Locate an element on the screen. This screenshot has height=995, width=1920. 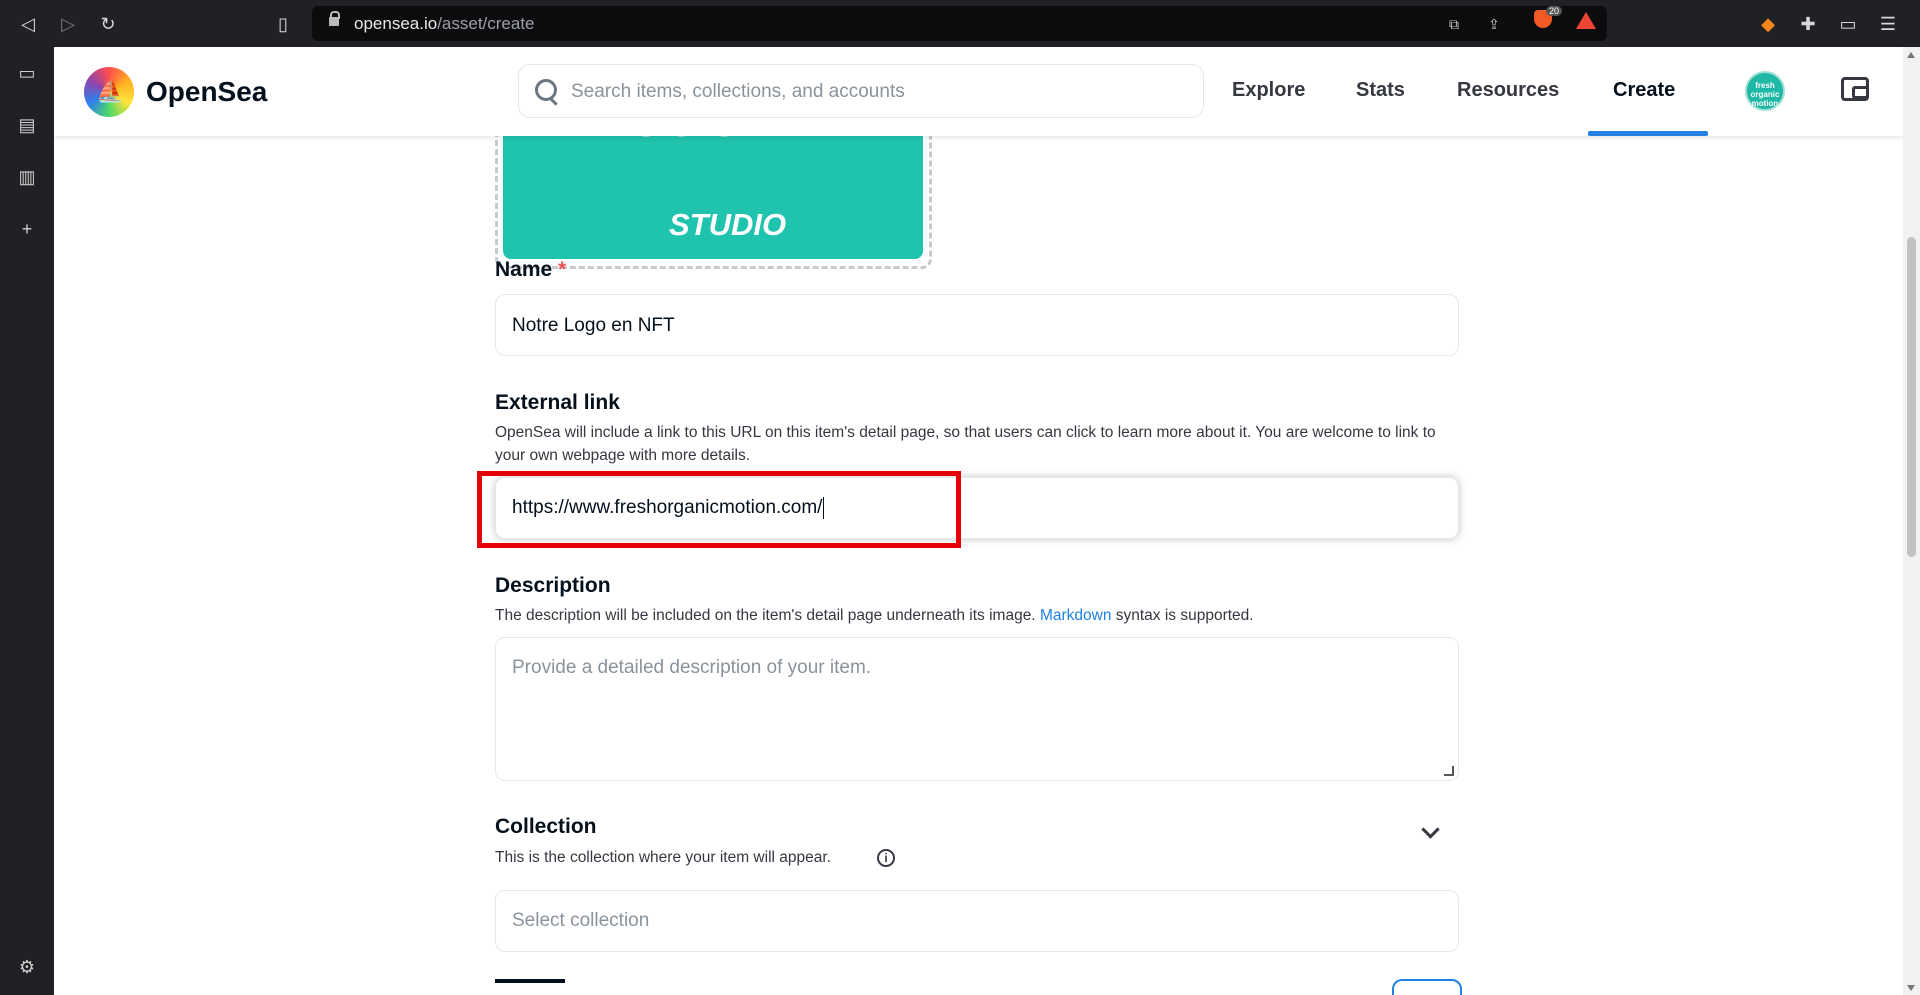
settings-icon: ⚙ is located at coordinates (27, 967).